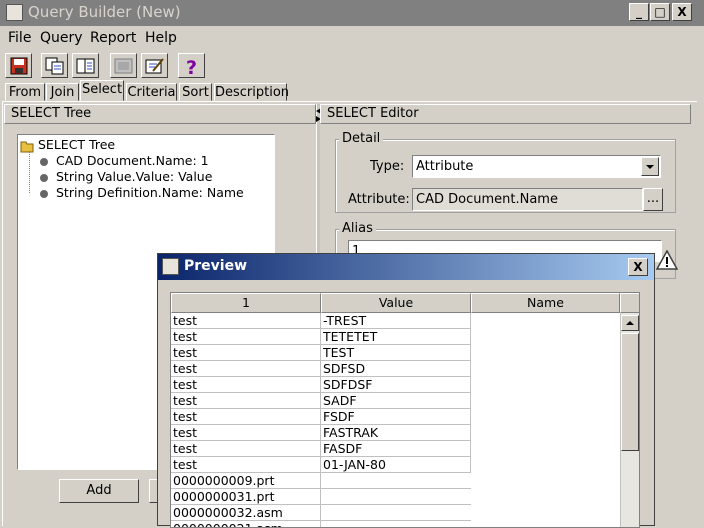 Image resolution: width=704 pixels, height=528 pixels. What do you see at coordinates (396, 321) in the screenshot?
I see `table-cell: -TREST` at bounding box center [396, 321].